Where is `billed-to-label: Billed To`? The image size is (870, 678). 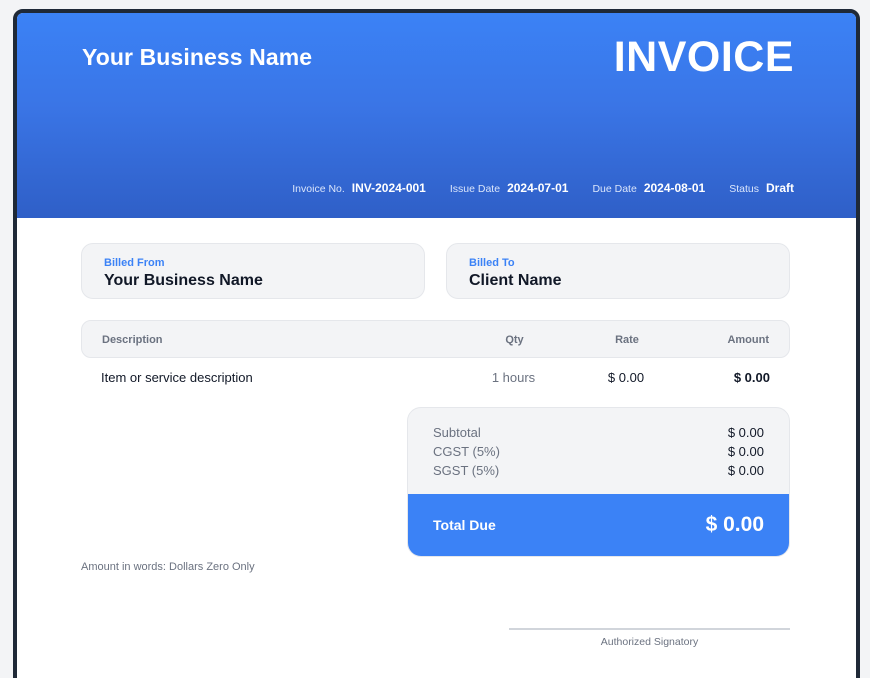
billed-to-label: Billed To is located at coordinates (492, 263).